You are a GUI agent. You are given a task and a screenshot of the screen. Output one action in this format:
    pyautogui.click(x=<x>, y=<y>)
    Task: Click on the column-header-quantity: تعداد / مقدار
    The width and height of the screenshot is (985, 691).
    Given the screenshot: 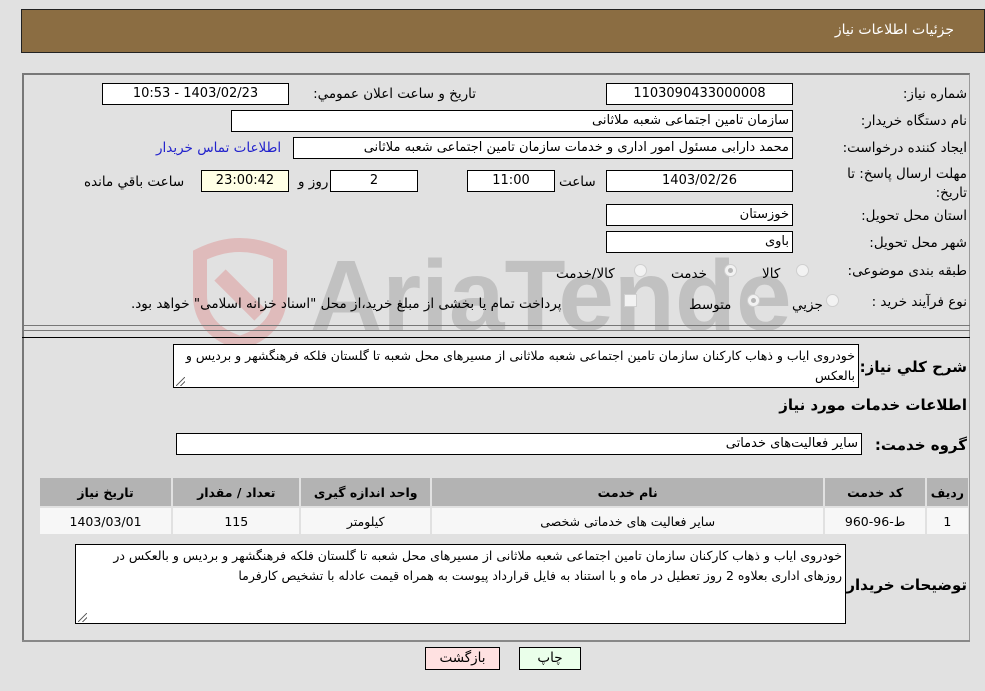 What is the action you would take?
    pyautogui.click(x=236, y=492)
    